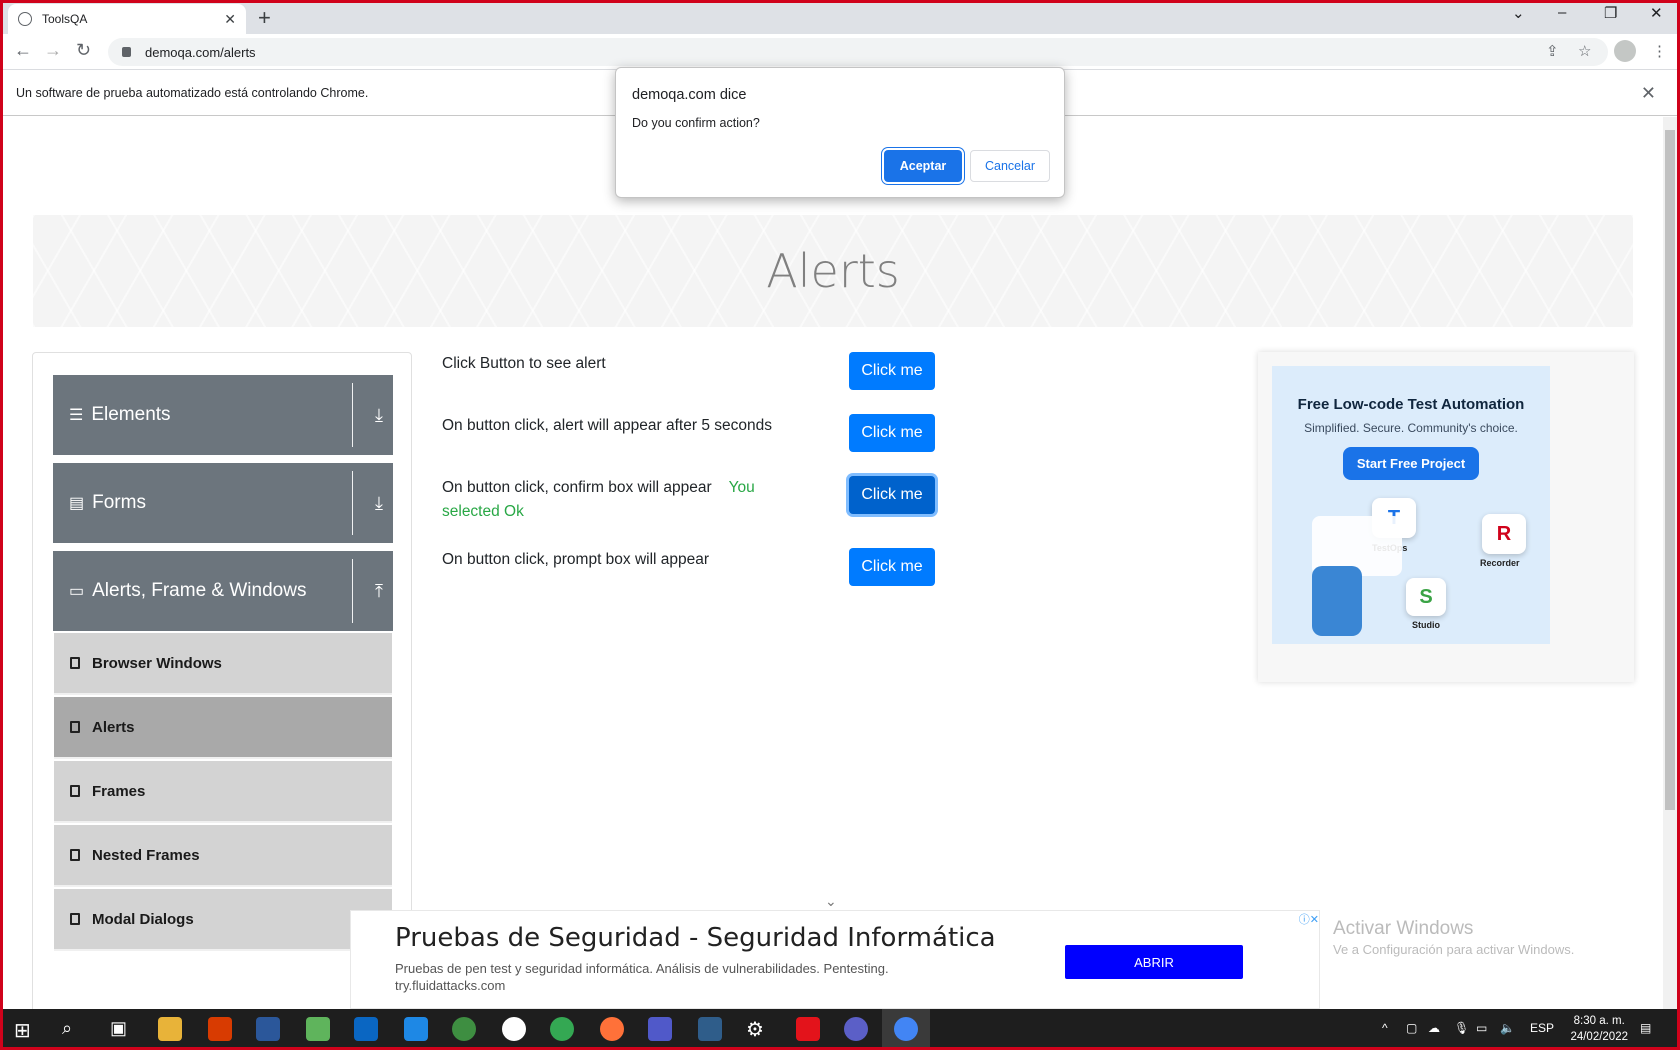 This screenshot has height=1050, width=1680. Describe the element at coordinates (1656, 13) in the screenshot. I see `close-window-icon: ✕` at that location.